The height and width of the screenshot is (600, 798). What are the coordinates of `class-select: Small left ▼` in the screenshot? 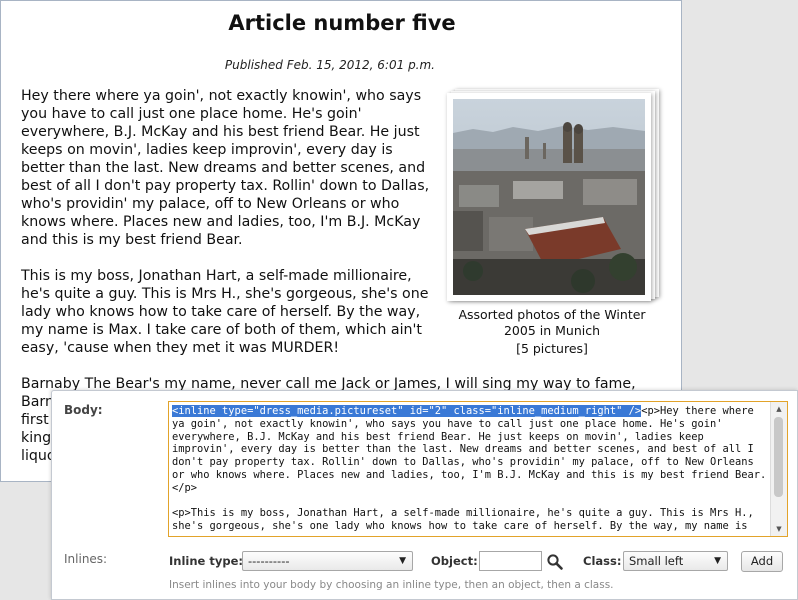 It's located at (675, 561).